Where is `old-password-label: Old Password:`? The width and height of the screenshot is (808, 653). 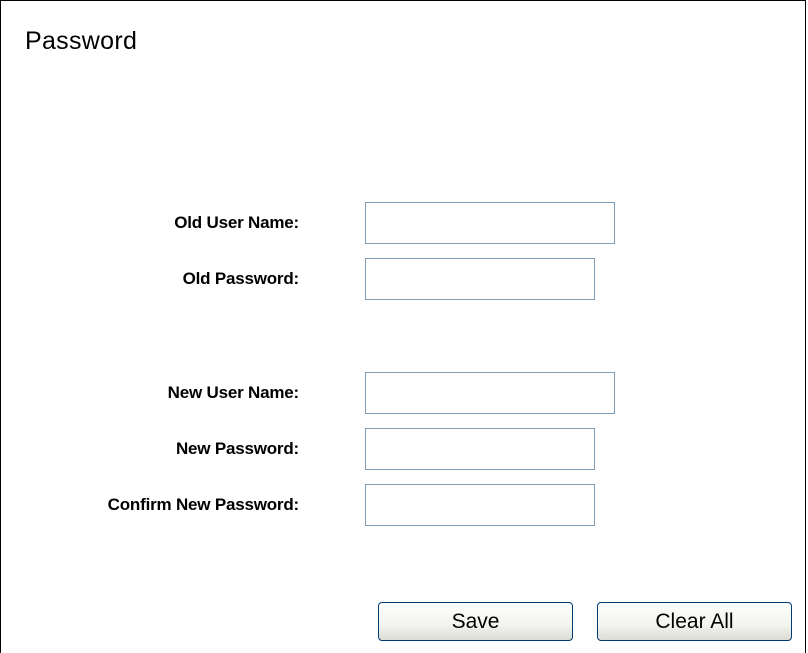
old-password-label: Old Password: is located at coordinates (241, 278).